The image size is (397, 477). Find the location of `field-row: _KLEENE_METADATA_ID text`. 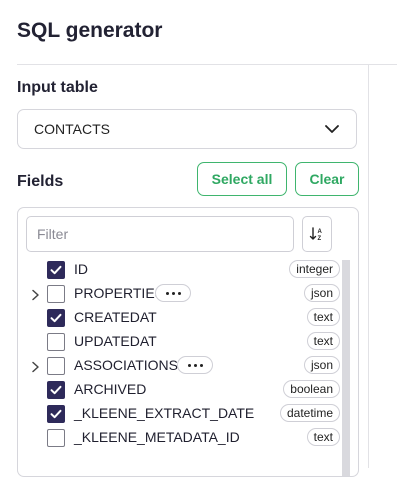

field-row: _KLEENE_METADATA_ID text is located at coordinates (180, 439).